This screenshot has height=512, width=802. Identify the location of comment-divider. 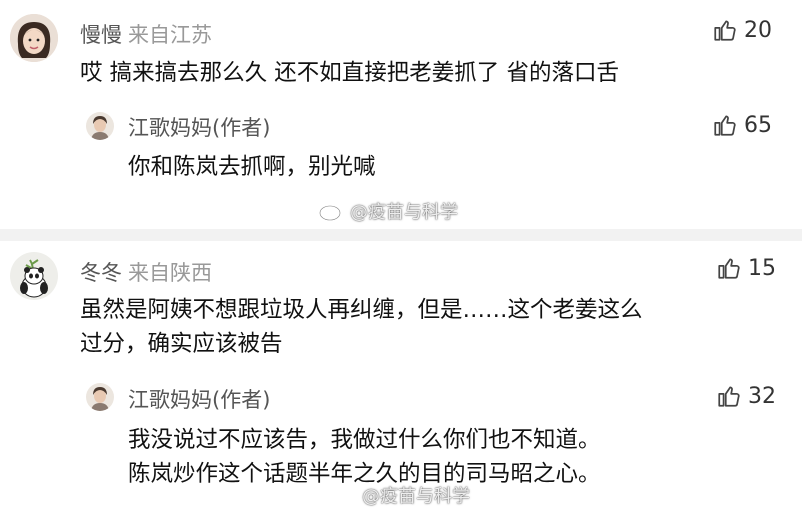
(401, 235).